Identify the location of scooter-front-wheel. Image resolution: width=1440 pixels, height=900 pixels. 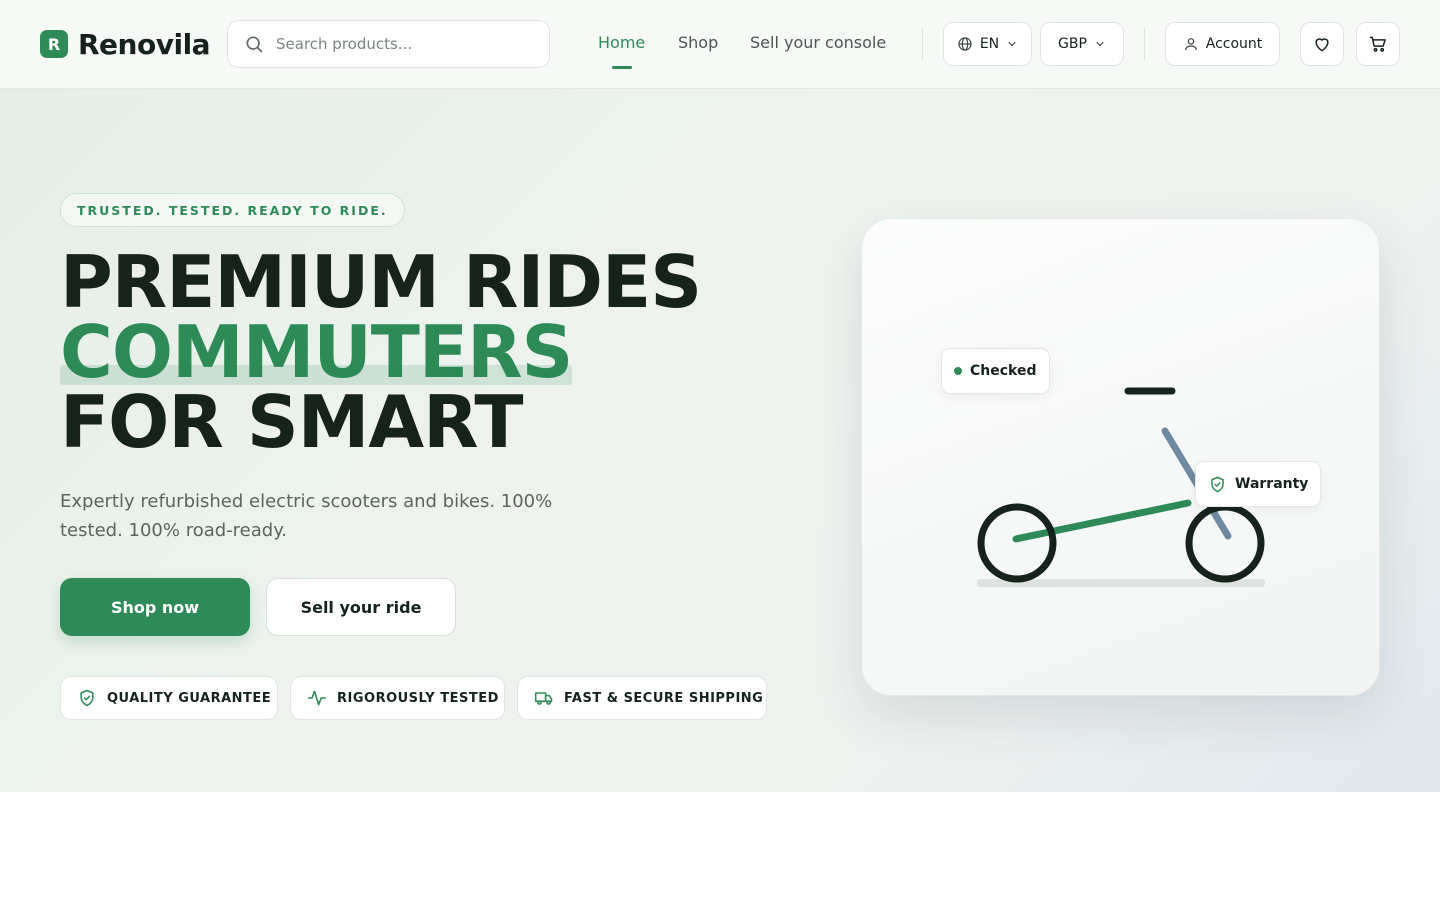
(1225, 543).